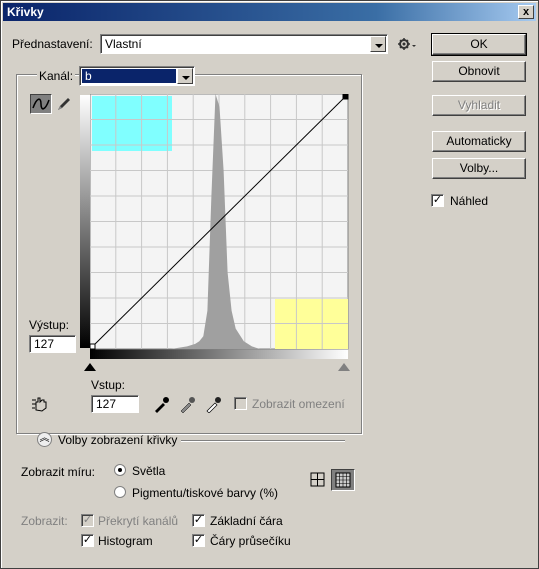  I want to click on channel-overlays-label: Překrytí kanálů, so click(138, 521).